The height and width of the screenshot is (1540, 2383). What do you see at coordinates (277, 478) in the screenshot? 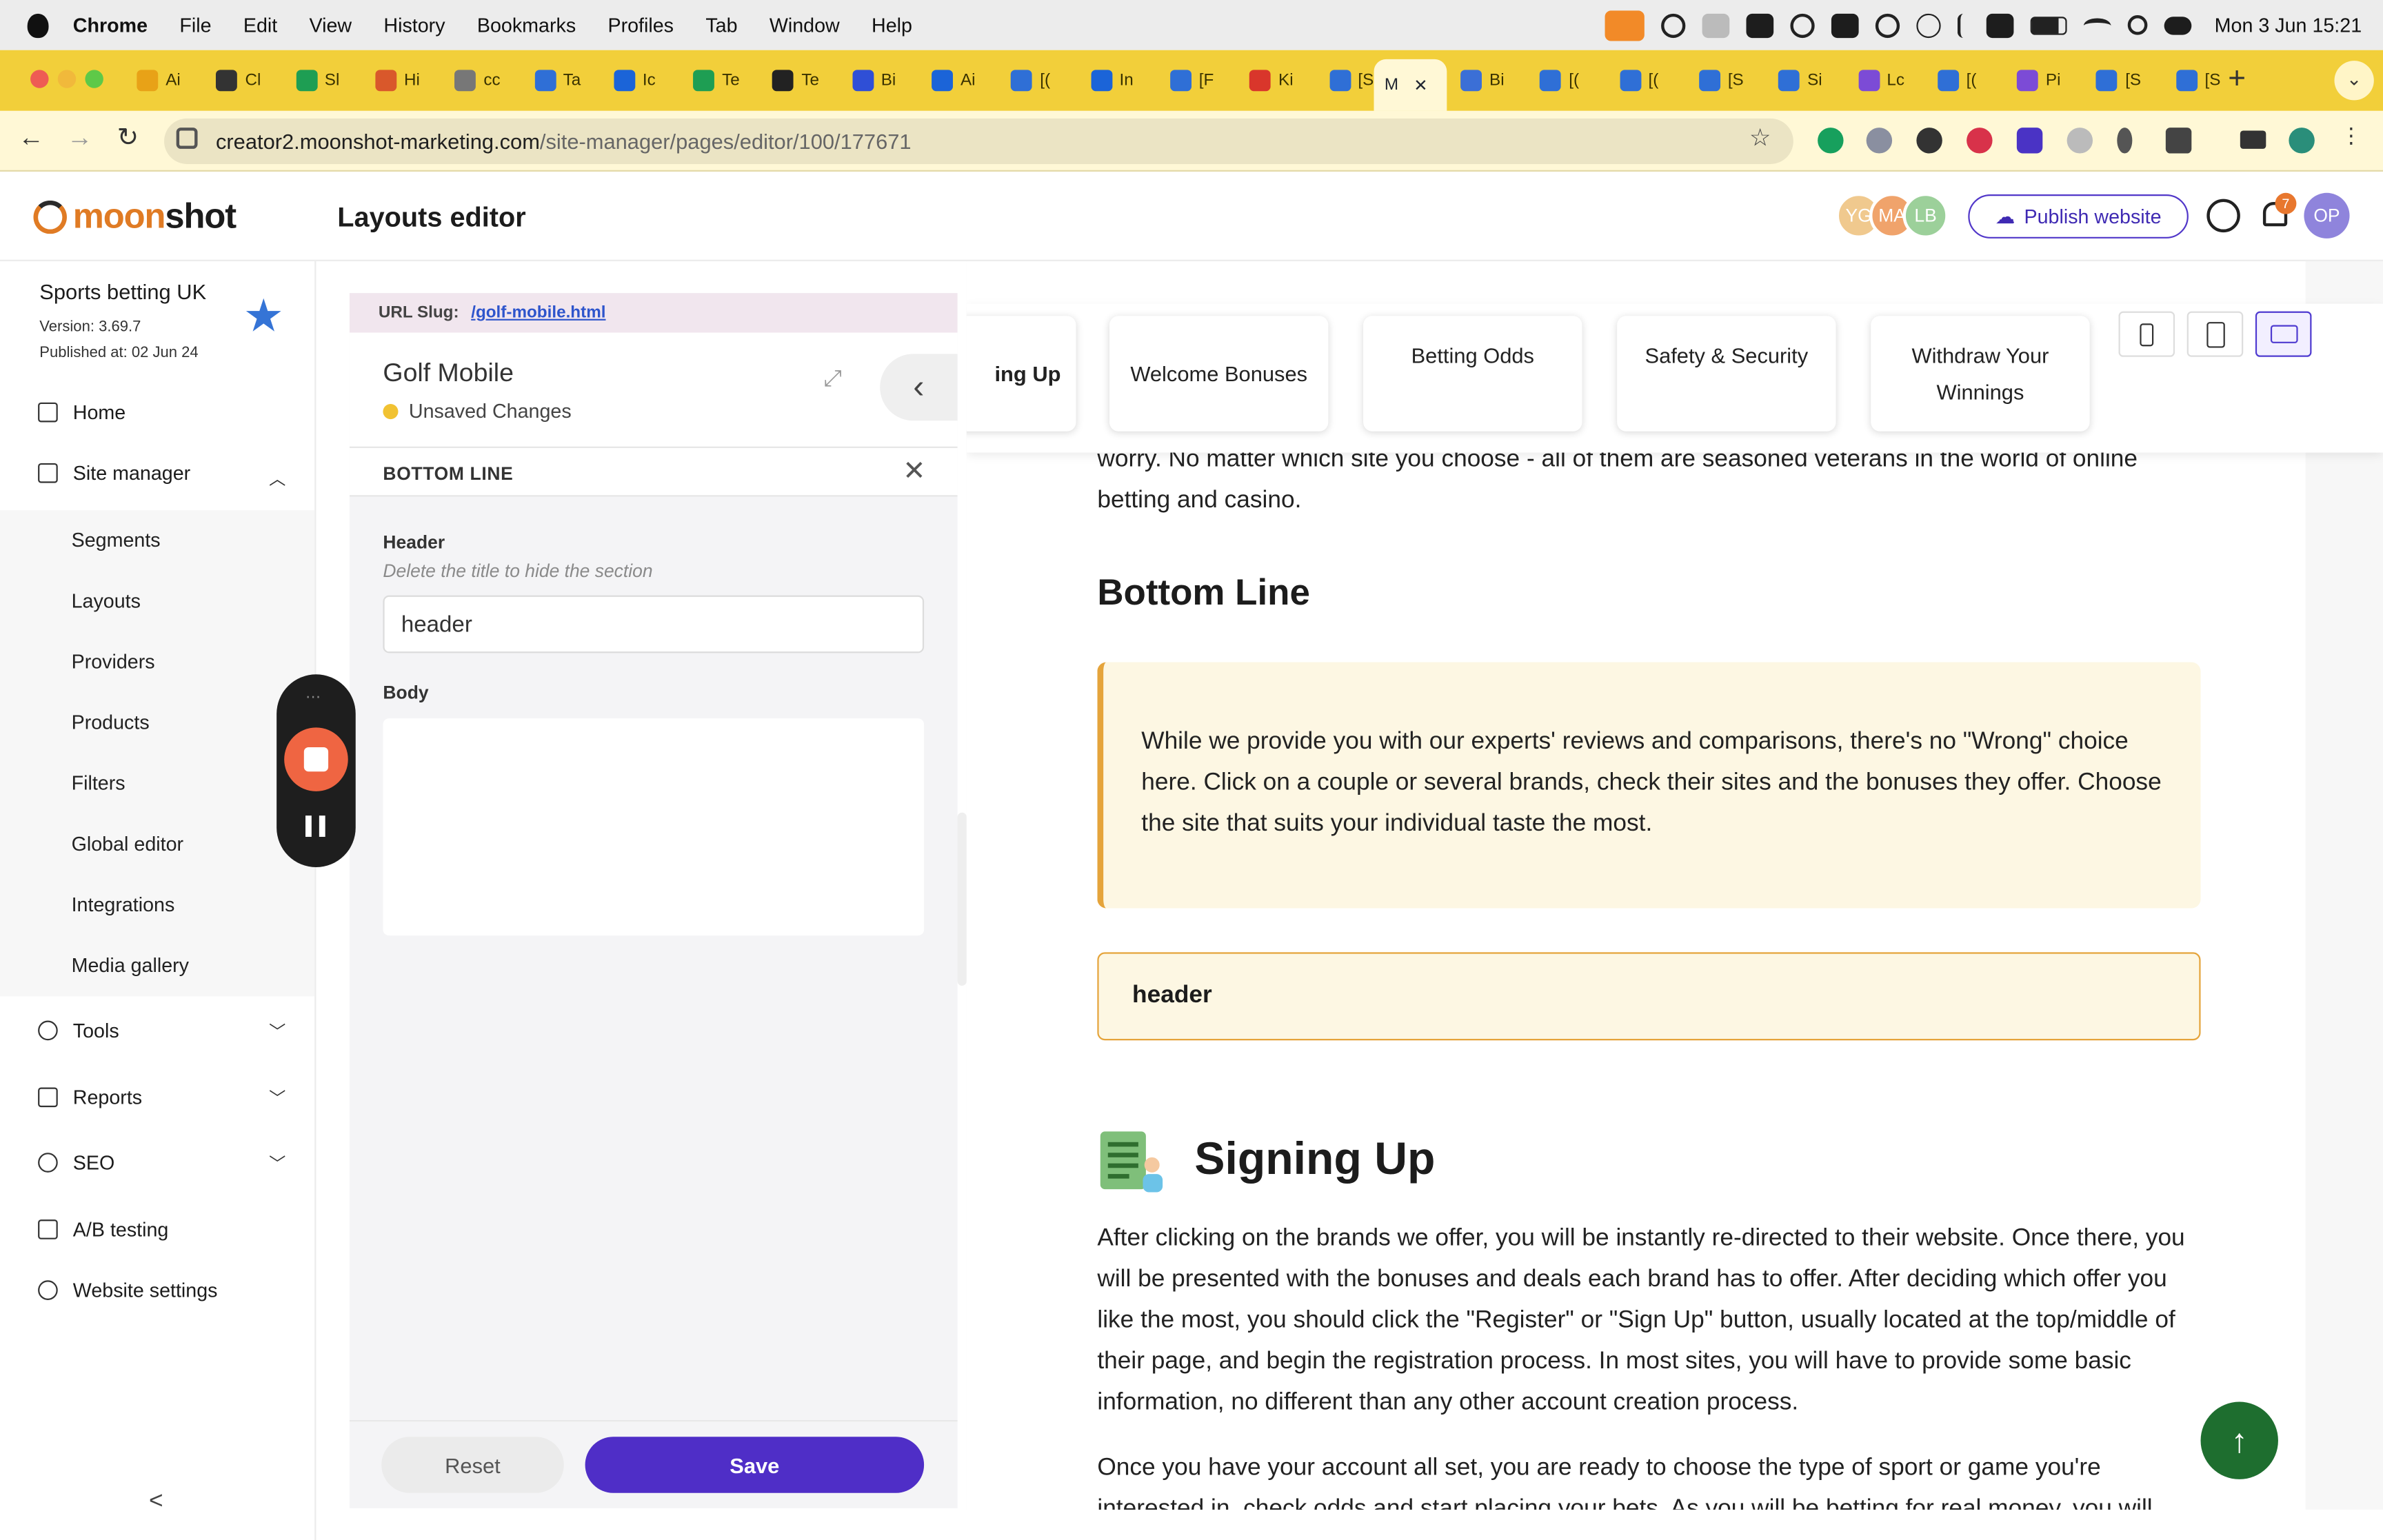
I see `chevron-up-icon: ︿` at bounding box center [277, 478].